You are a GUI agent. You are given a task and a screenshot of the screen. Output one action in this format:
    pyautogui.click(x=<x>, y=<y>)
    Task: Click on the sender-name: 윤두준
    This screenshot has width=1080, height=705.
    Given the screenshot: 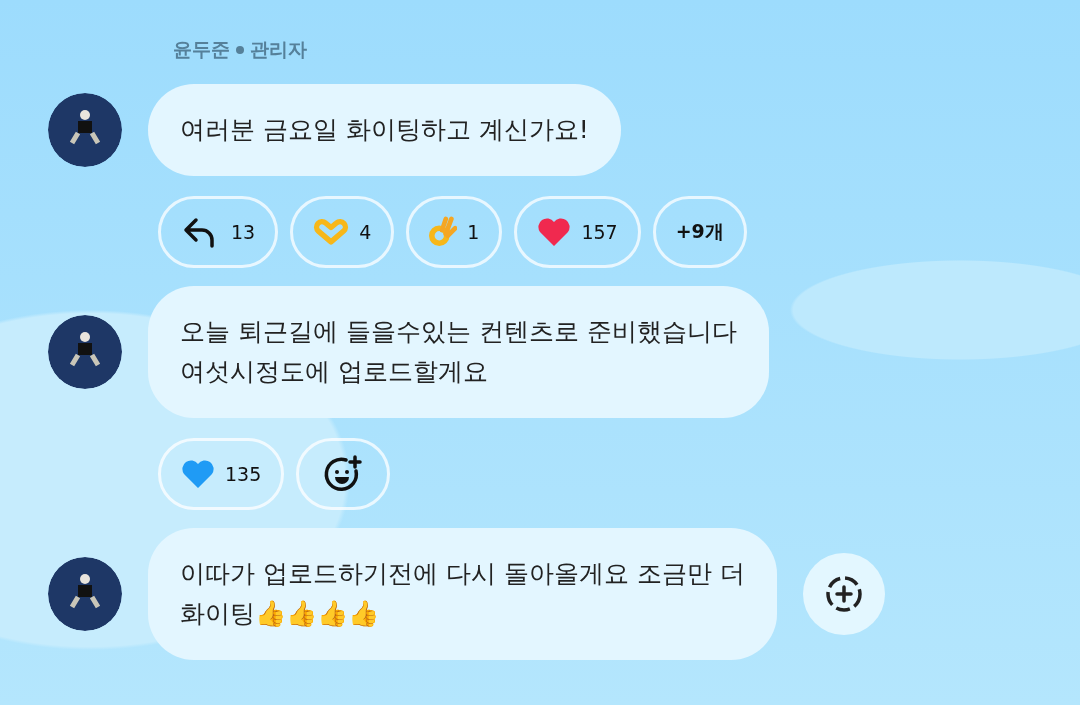 What is the action you would take?
    pyautogui.click(x=201, y=49)
    